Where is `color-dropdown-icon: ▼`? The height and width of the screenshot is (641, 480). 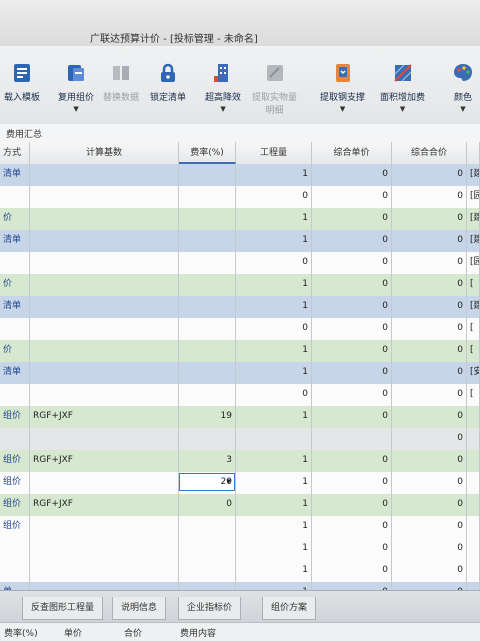 color-dropdown-icon: ▼ is located at coordinates (462, 109).